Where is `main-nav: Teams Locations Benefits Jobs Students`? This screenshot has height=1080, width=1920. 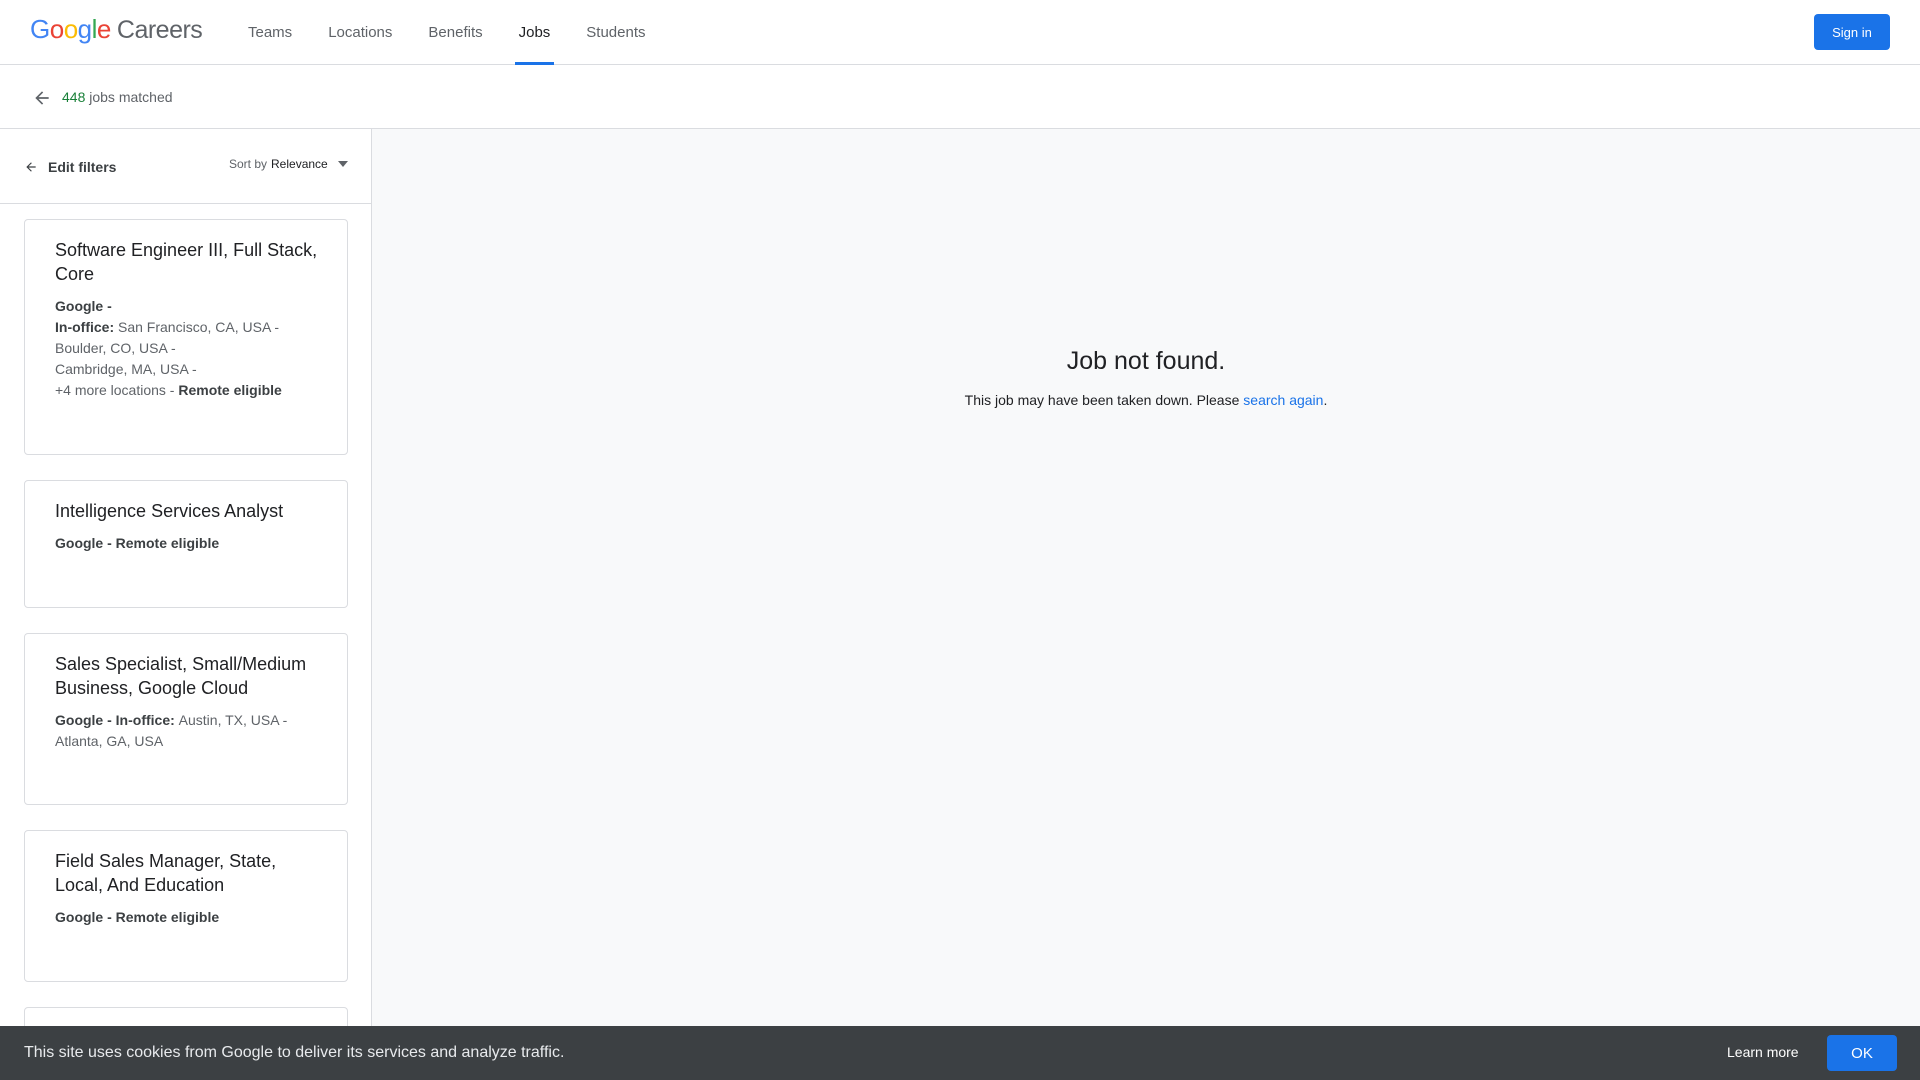 main-nav: Teams Locations Benefits Jobs Students is located at coordinates (447, 32).